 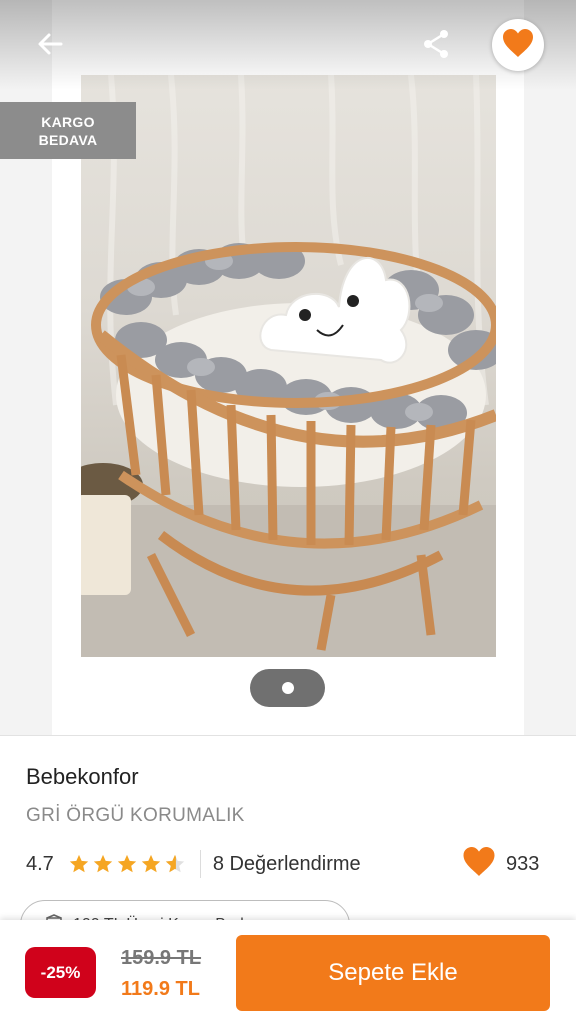 What do you see at coordinates (523, 863) in the screenshot?
I see `favorites-count: 933` at bounding box center [523, 863].